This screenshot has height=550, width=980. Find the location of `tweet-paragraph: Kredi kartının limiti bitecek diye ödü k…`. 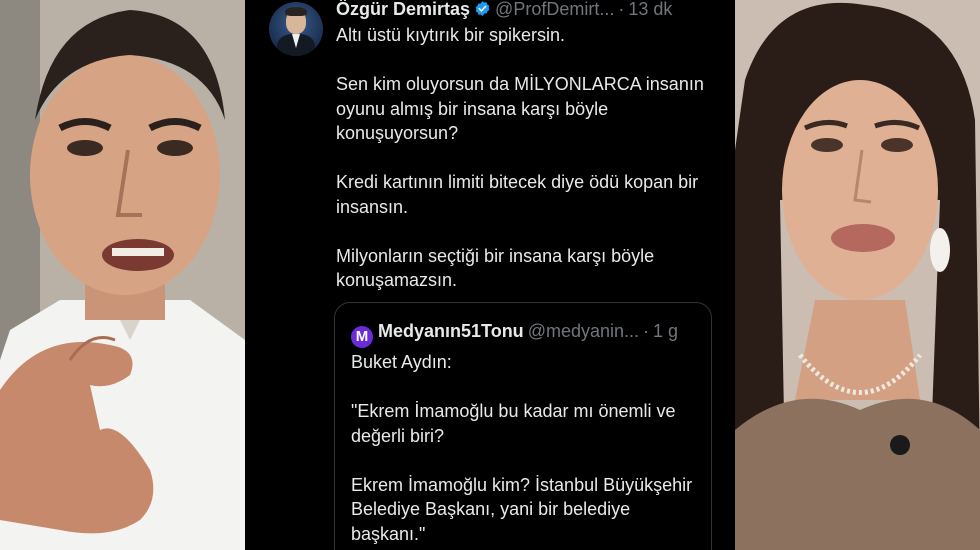

tweet-paragraph: Kredi kartının limiti bitecek diye ödü k… is located at coordinates (517, 194).